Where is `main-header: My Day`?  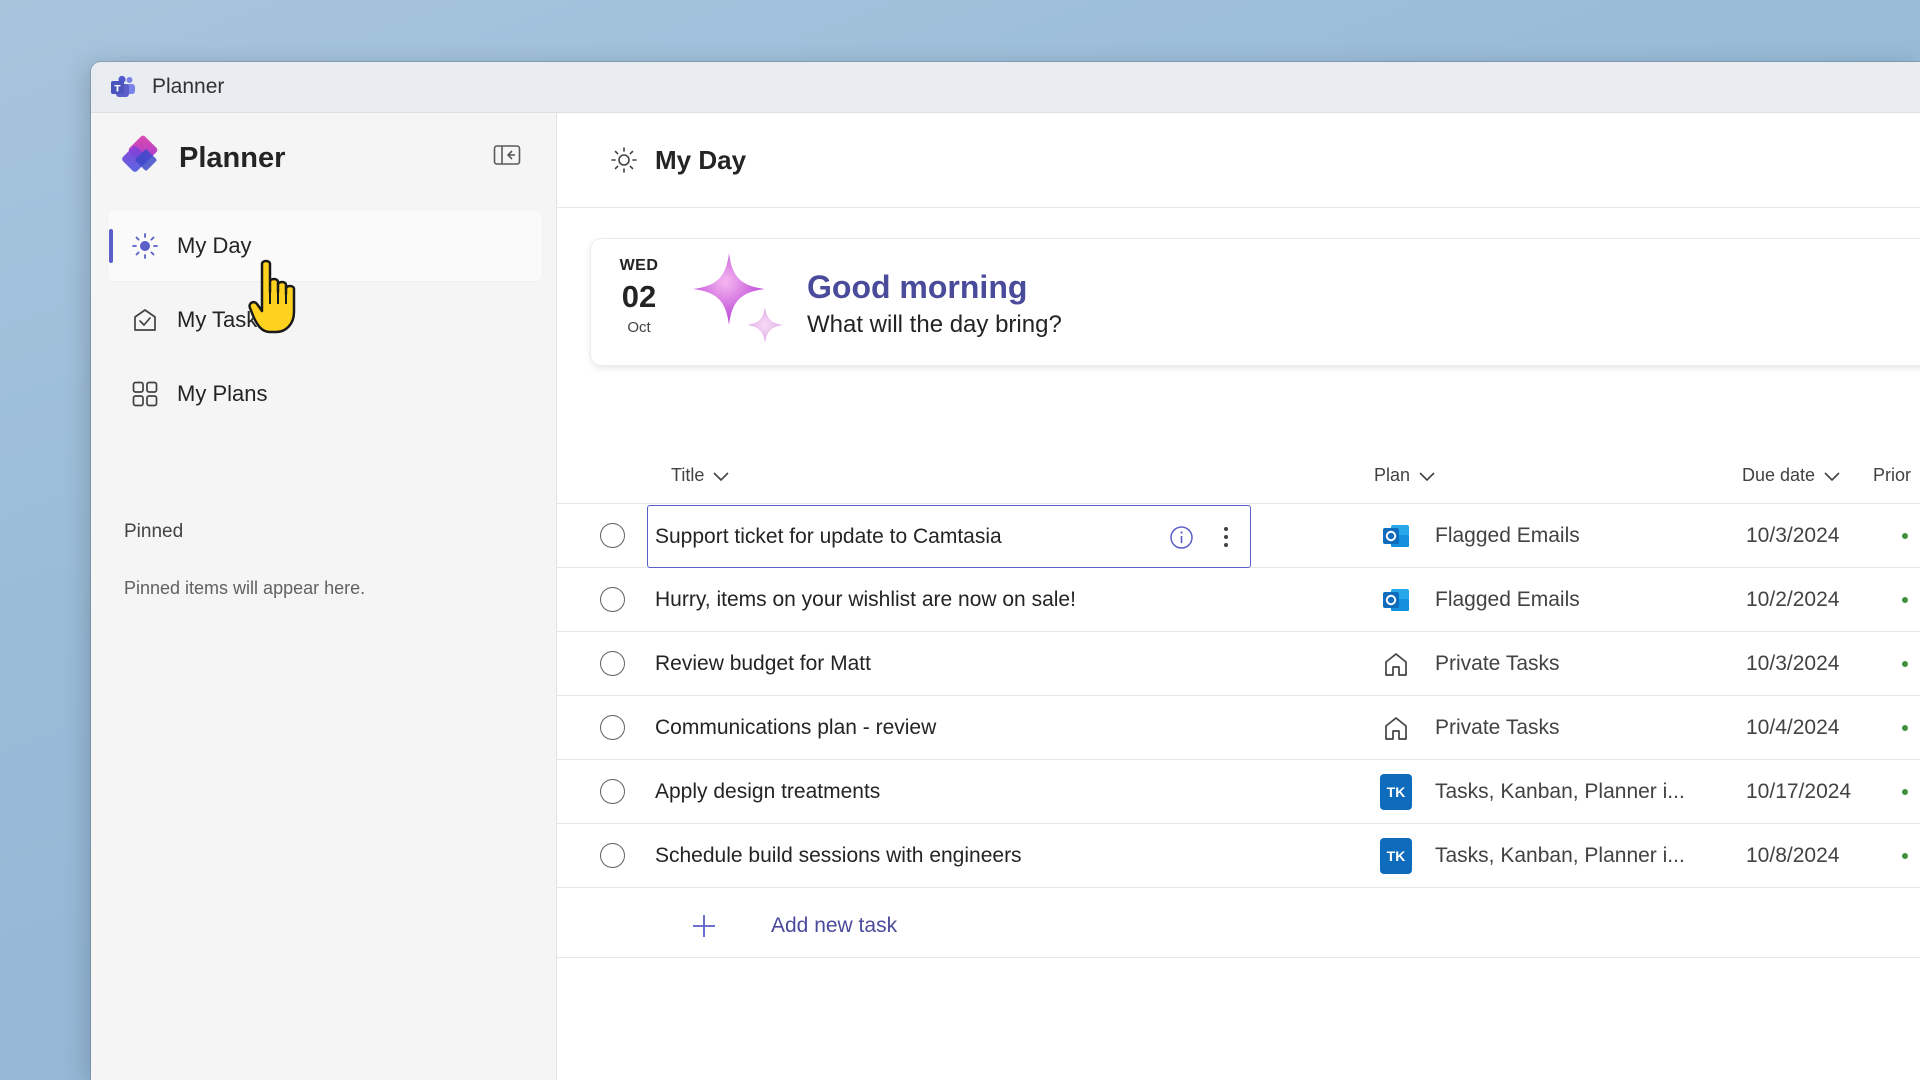
main-header: My Day is located at coordinates (1238, 160).